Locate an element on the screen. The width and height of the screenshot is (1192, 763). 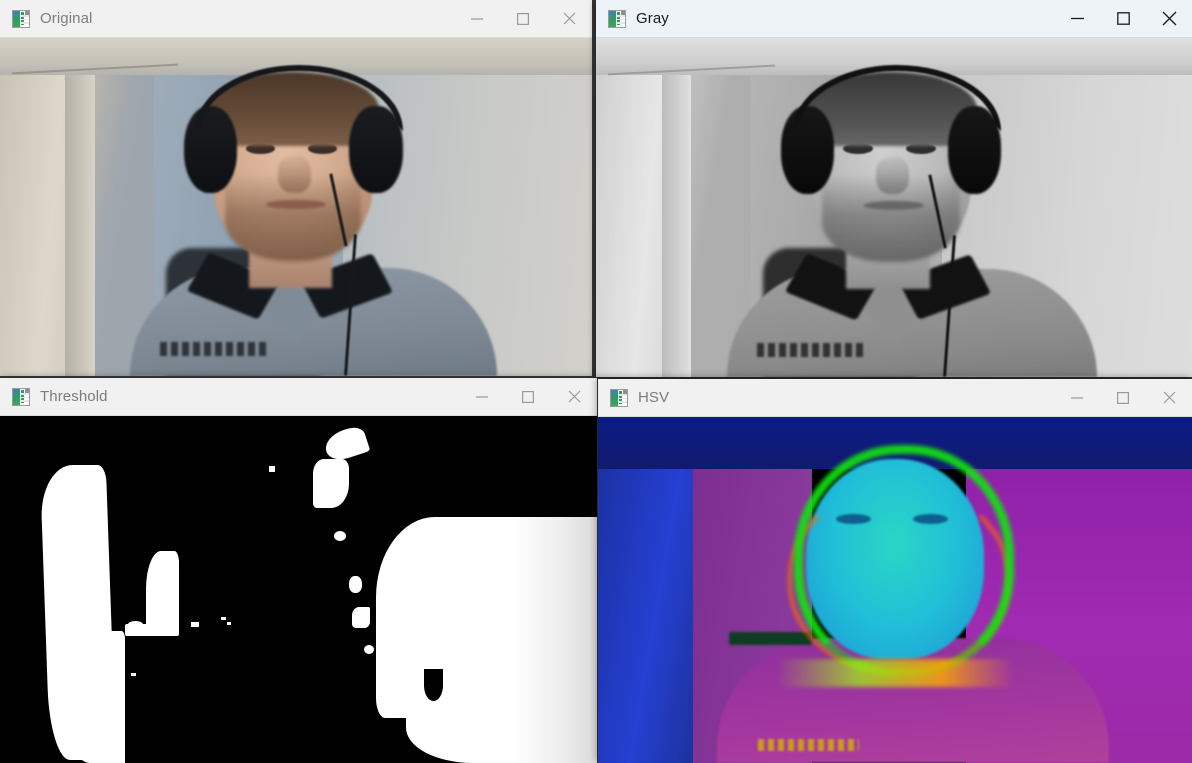
close-button-threshold is located at coordinates (574, 396).